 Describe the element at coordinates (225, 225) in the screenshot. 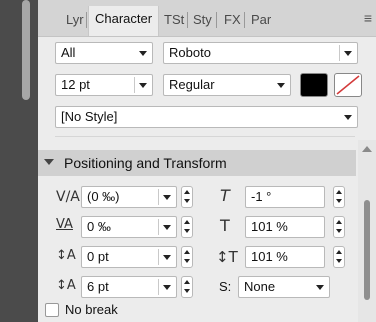

I see `horizontal-scale-icon: T` at that location.